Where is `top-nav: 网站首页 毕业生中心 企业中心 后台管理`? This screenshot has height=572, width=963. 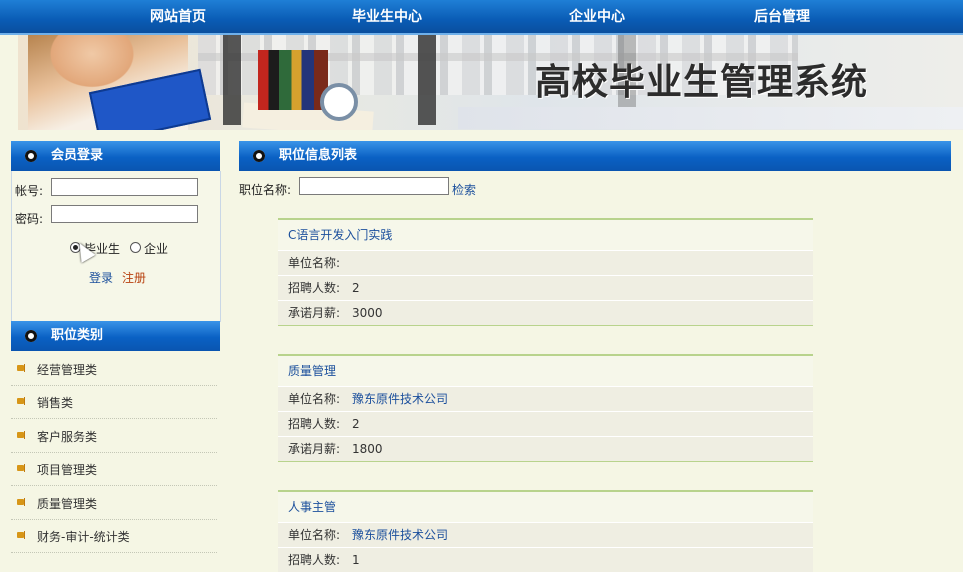 top-nav: 网站首页 毕业生中心 企业中心 后台管理 is located at coordinates (481, 17).